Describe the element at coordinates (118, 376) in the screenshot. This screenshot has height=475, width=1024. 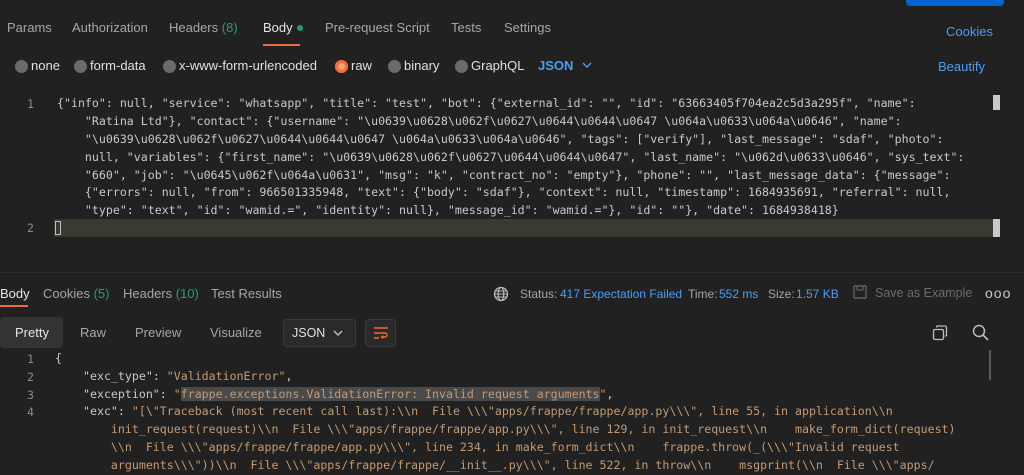
I see `json-key: "exc_type"` at that location.